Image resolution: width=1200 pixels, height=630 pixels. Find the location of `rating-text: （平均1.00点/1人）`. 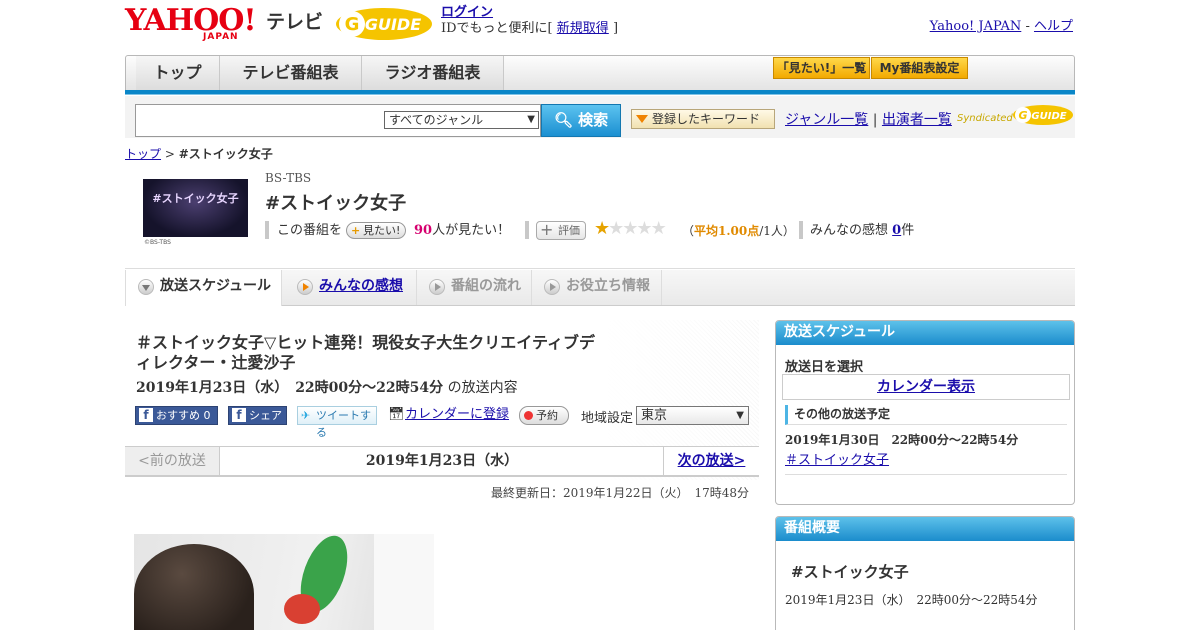

rating-text: （平均1.00点/1人） is located at coordinates (738, 231).